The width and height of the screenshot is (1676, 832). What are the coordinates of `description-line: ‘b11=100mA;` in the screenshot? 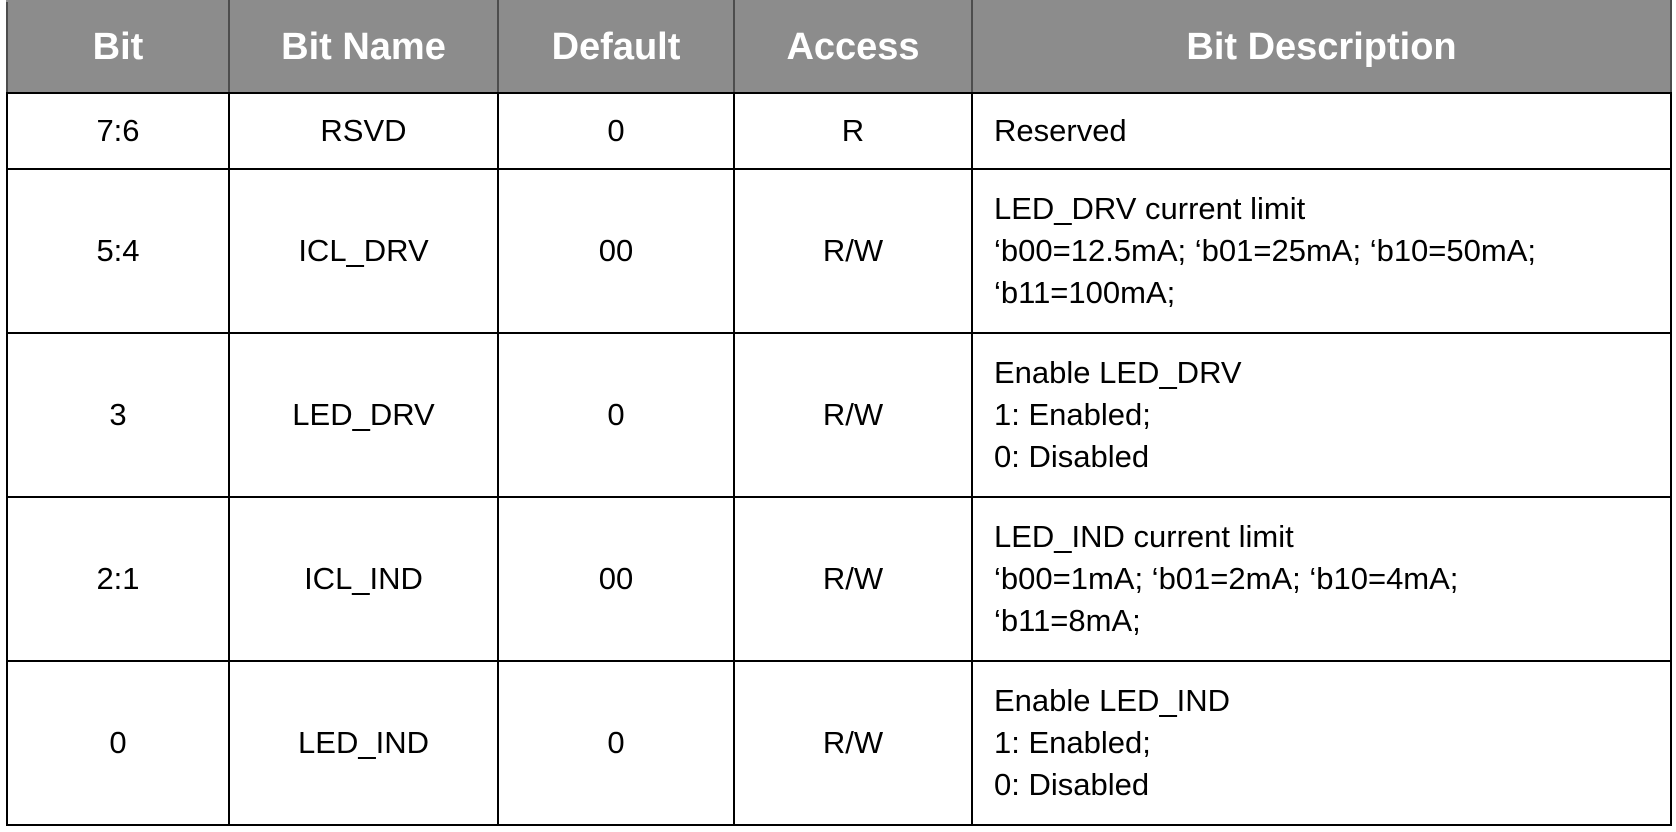 It's located at (1085, 292).